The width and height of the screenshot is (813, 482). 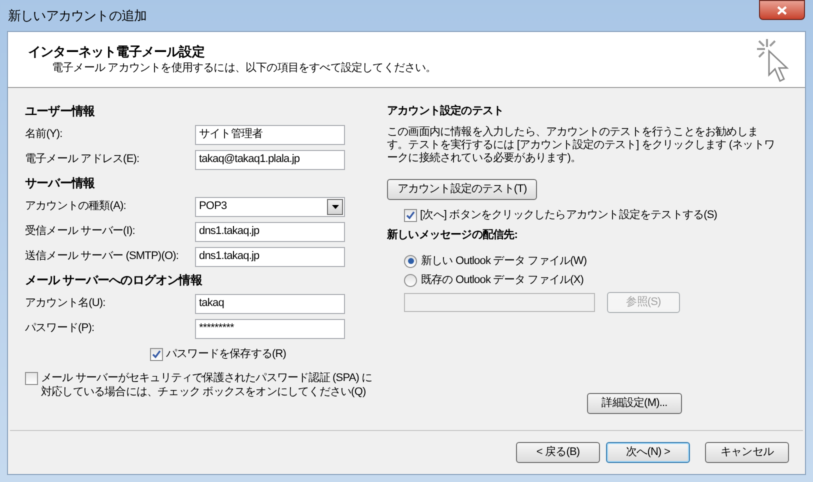 What do you see at coordinates (569, 215) in the screenshot?
I see `checkbox-label: [次へ] ボタンをクリックしたらアカウント設定をテストする(S)` at bounding box center [569, 215].